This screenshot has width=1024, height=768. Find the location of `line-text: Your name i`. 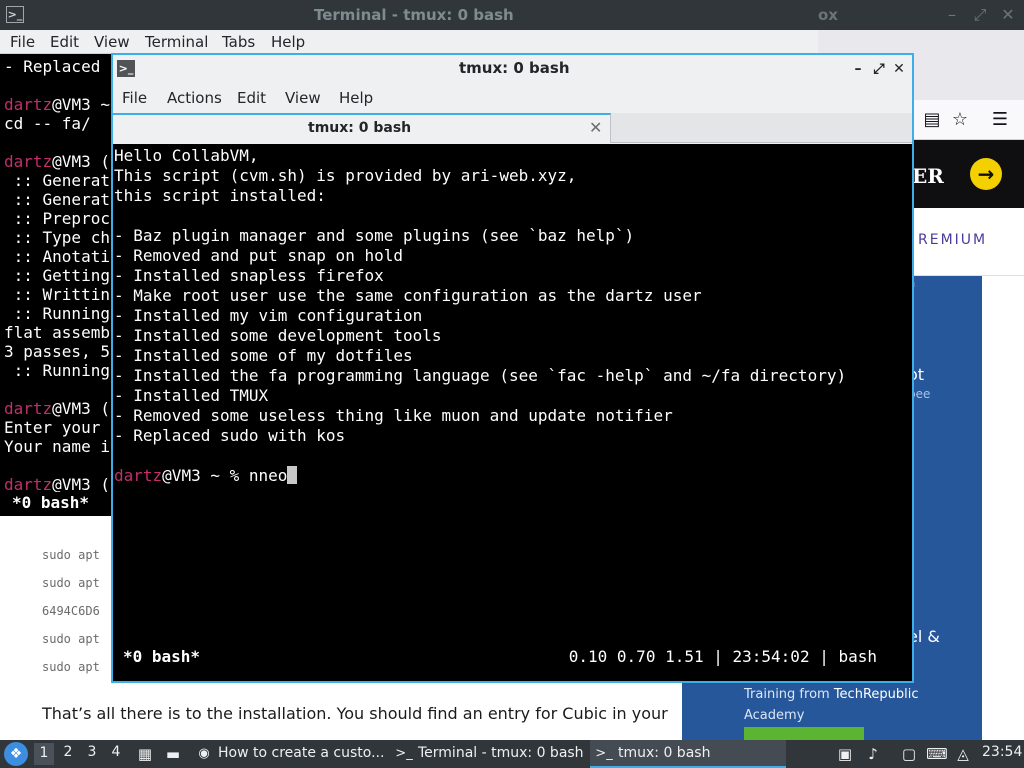

line-text: Your name i is located at coordinates (57, 446).